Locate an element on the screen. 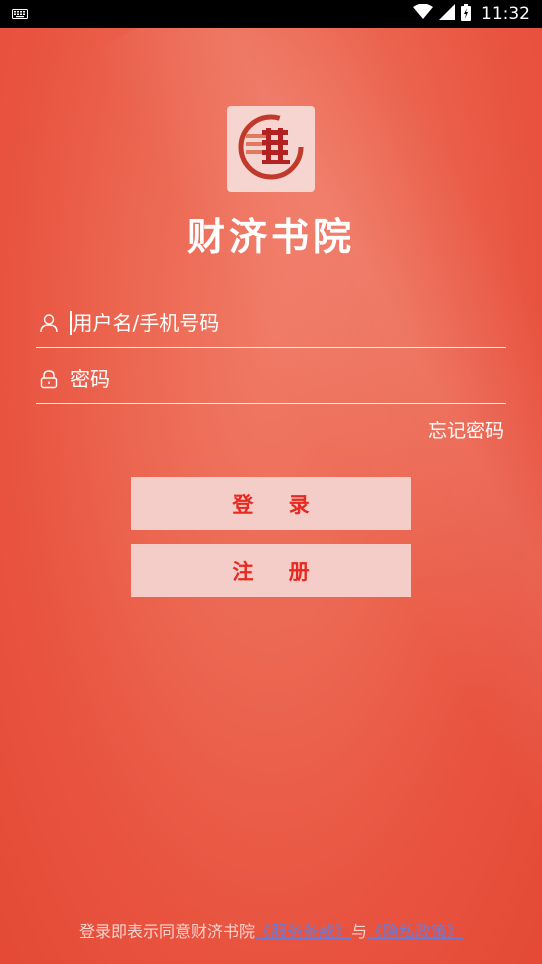  status-bar: 11:32 is located at coordinates (271, 14).